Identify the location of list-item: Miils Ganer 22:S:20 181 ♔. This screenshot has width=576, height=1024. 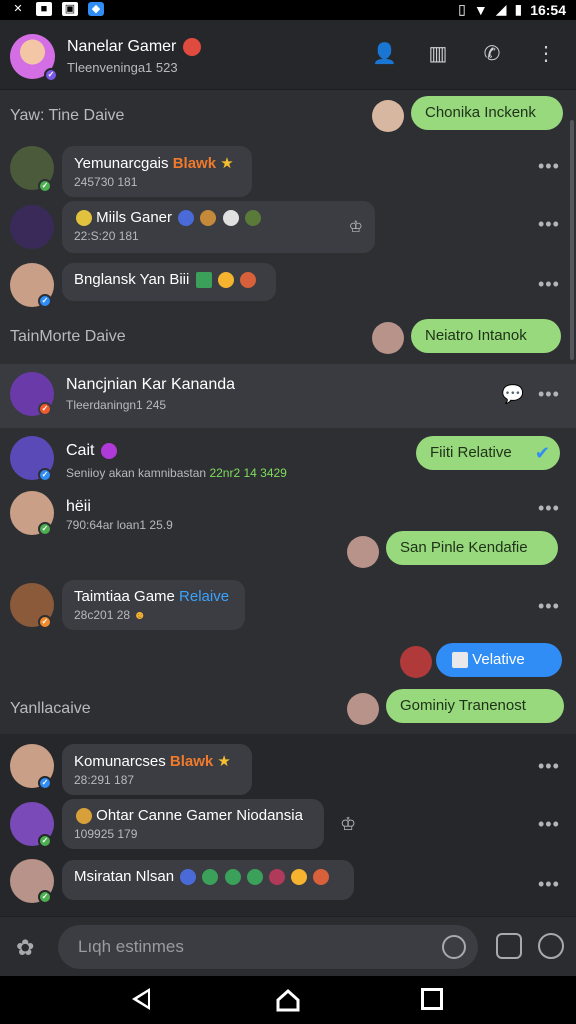
(218, 227).